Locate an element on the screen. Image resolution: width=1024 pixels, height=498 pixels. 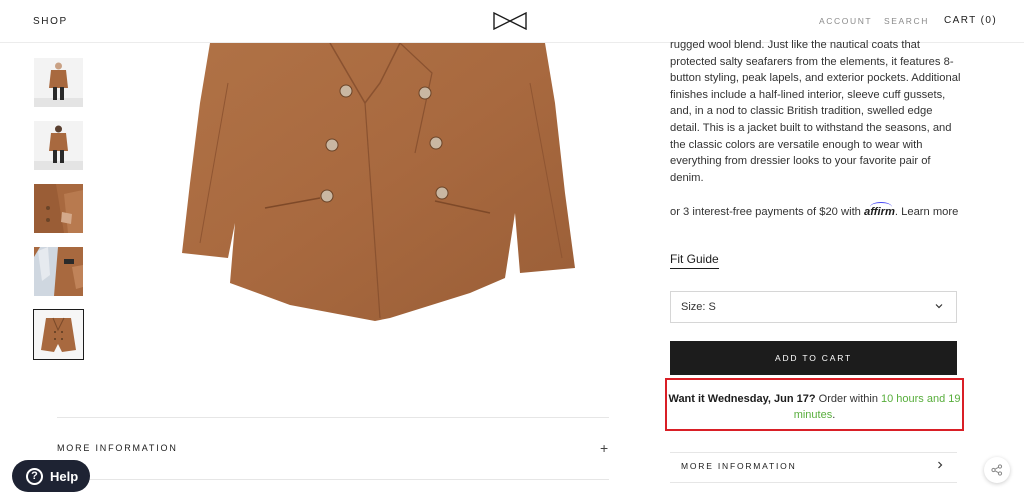
size-select: Size: S is located at coordinates (813, 307).